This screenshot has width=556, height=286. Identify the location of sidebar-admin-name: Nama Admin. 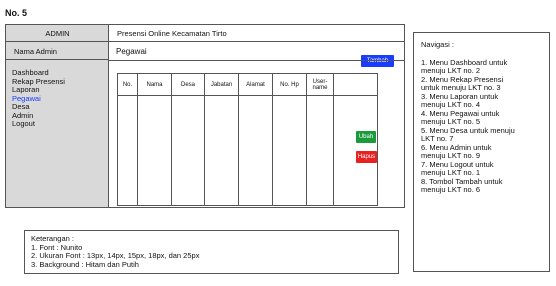
(57, 51).